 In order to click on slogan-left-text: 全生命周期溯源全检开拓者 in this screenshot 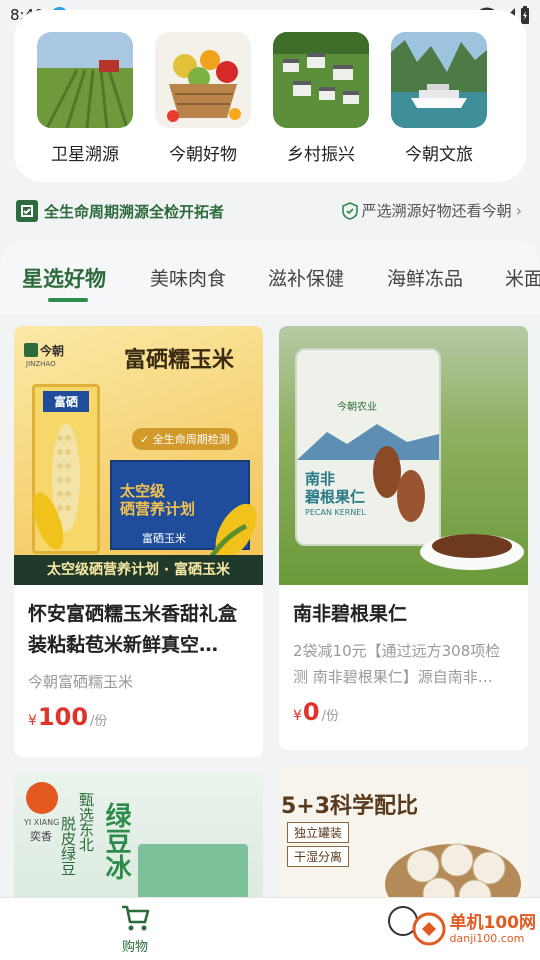, I will do `click(134, 211)`.